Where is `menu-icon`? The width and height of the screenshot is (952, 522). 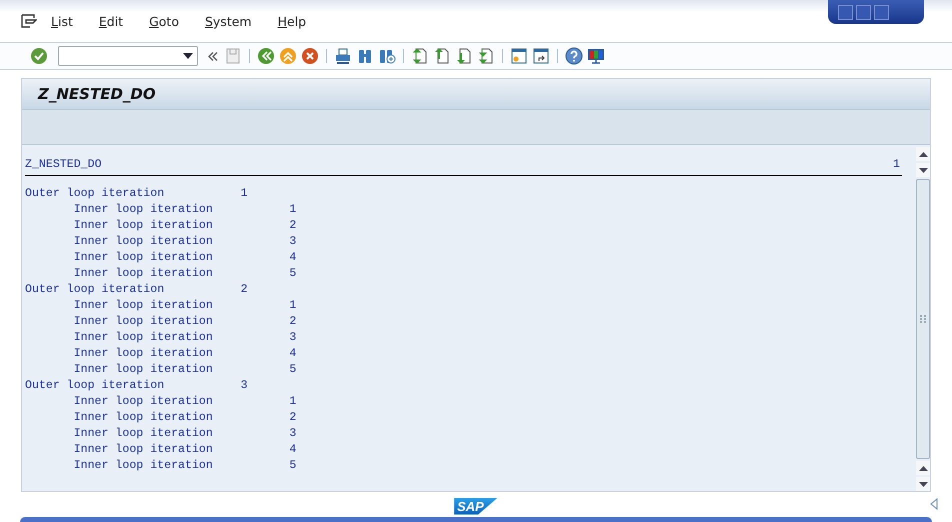
menu-icon is located at coordinates (29, 21).